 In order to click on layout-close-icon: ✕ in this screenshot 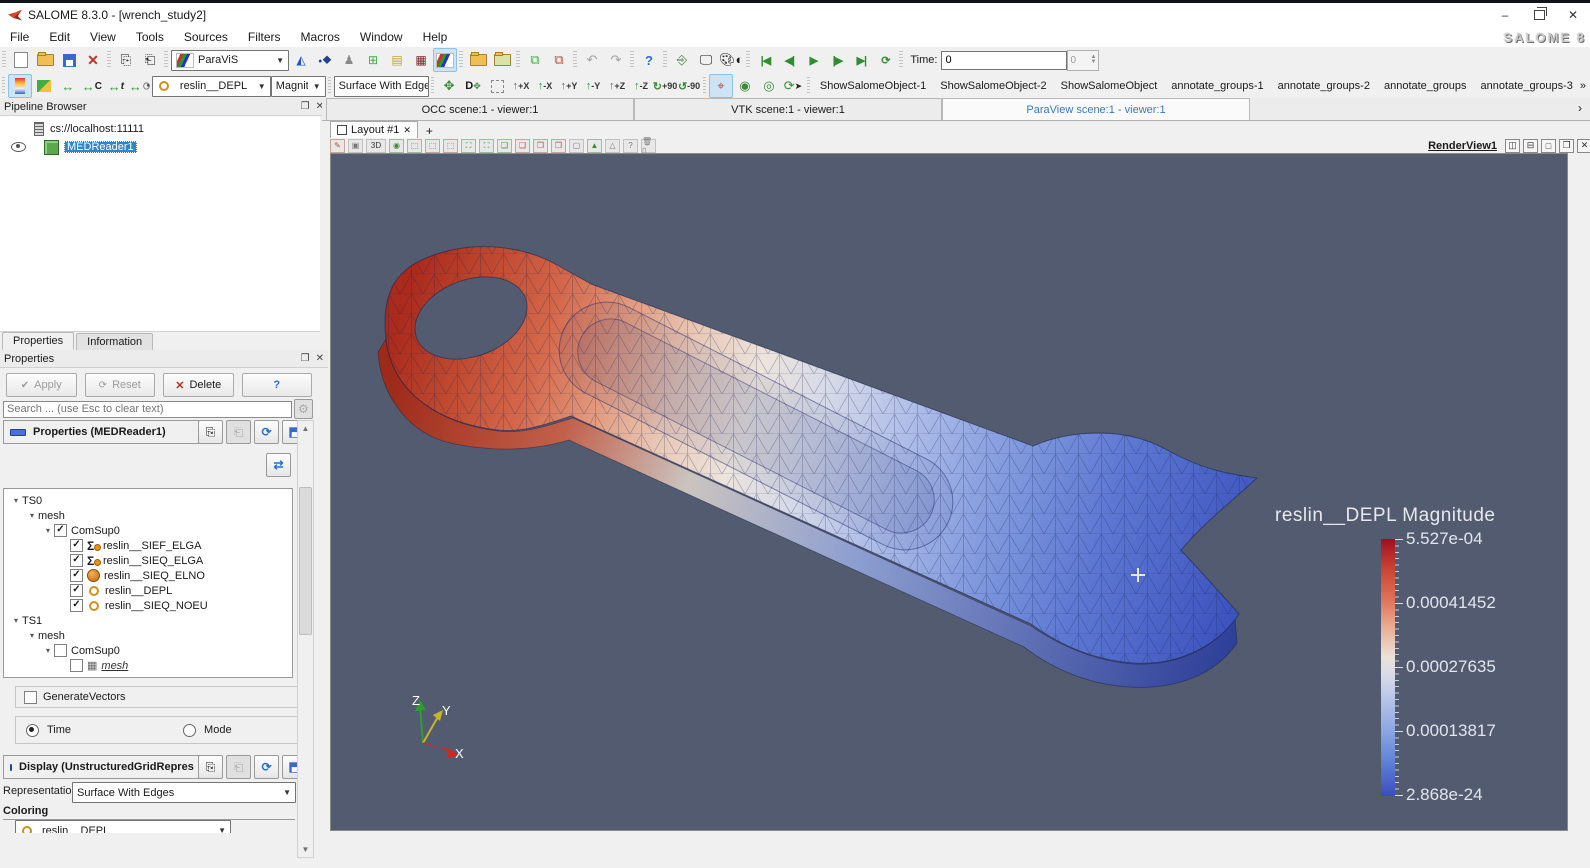, I will do `click(407, 130)`.